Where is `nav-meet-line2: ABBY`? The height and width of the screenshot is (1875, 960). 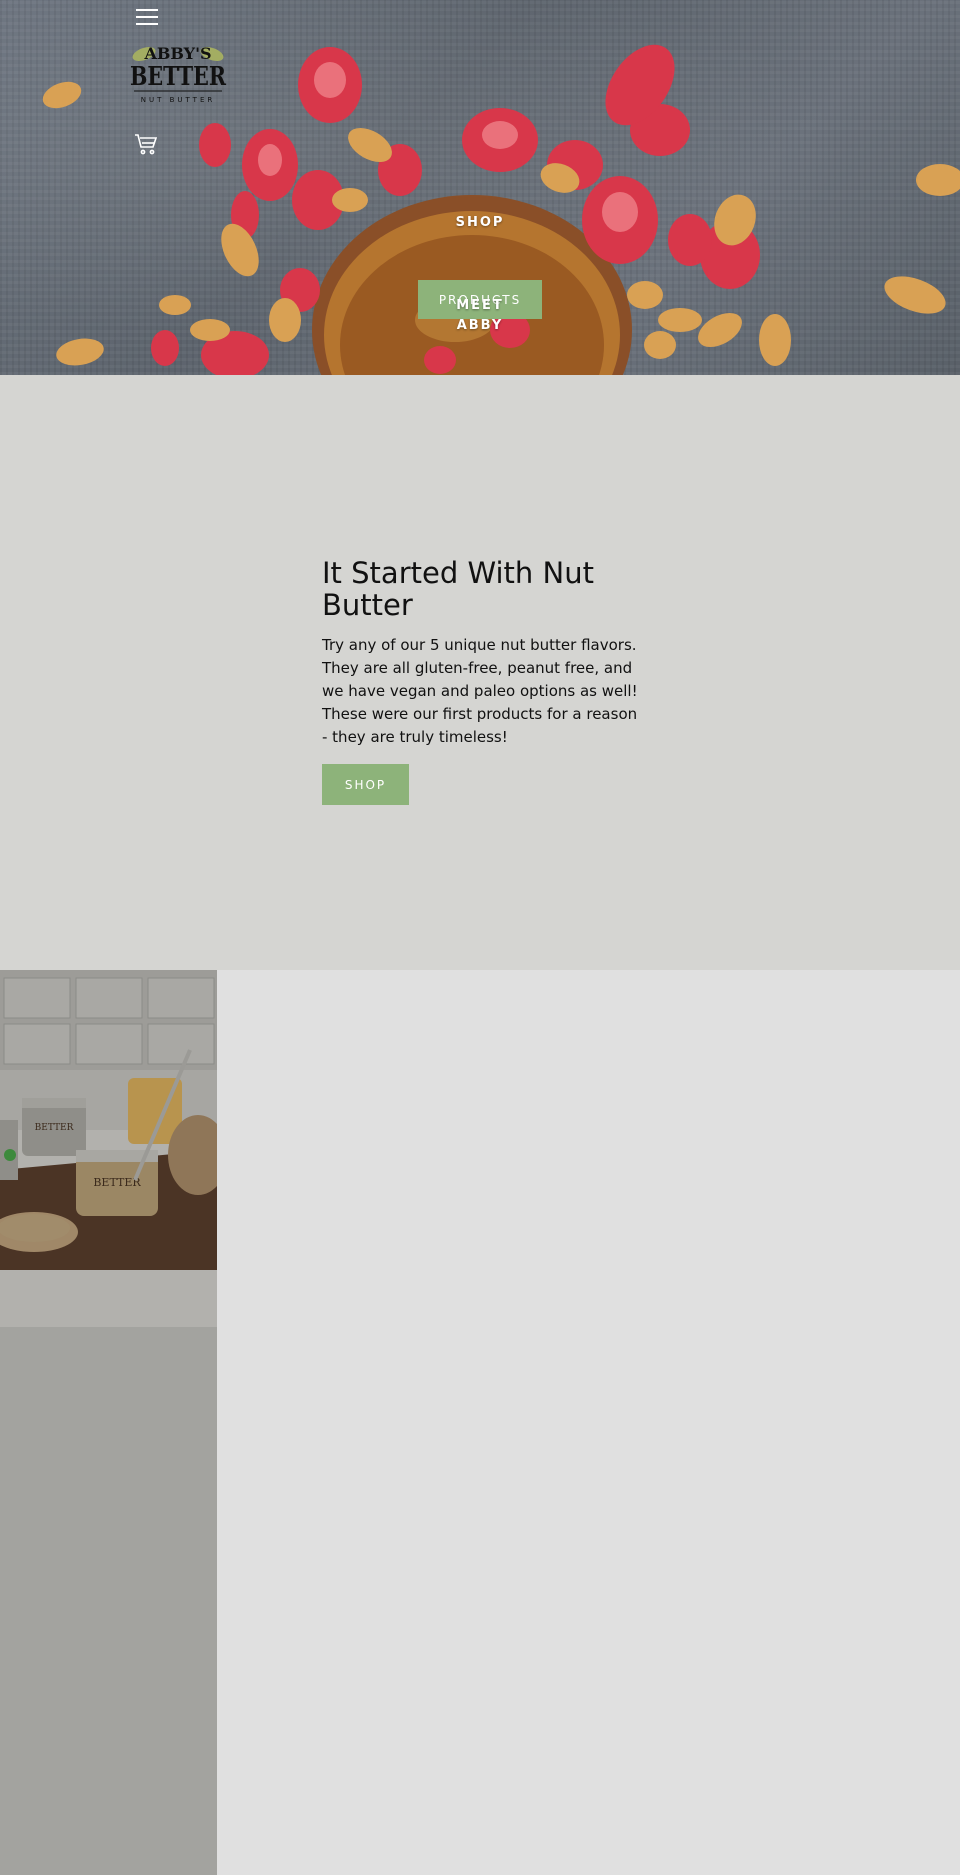
nav-meet-line2: ABBY is located at coordinates (480, 325).